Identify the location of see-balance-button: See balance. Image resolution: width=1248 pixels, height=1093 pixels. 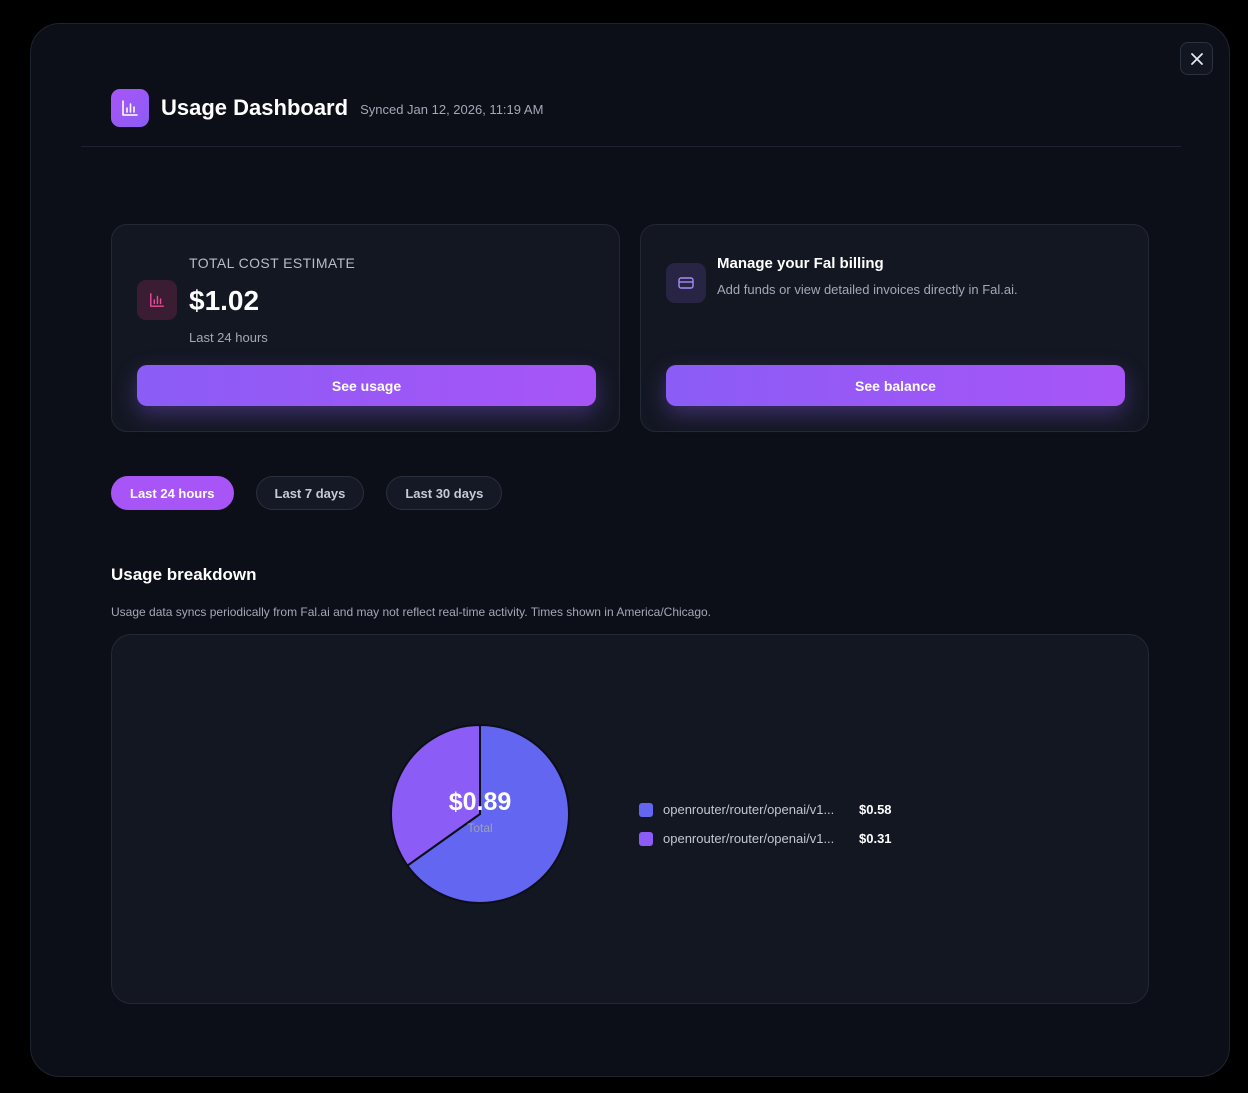
(895, 385).